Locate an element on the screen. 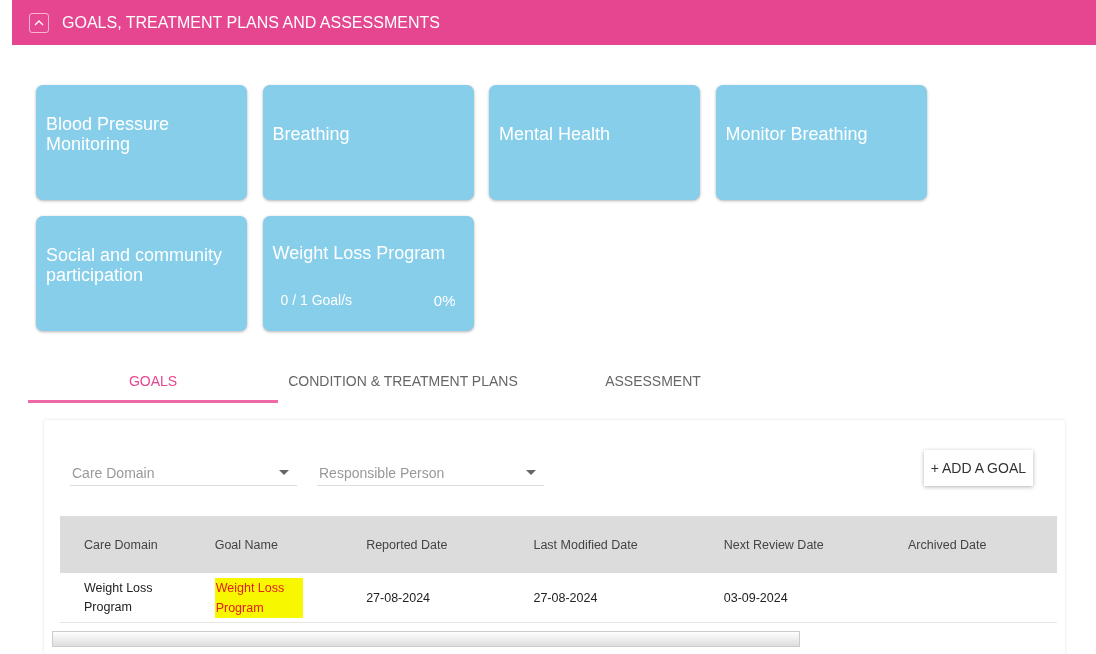  section-title: GOALS, TREATMENT PLANS AND ASSESSMENTS is located at coordinates (251, 22).